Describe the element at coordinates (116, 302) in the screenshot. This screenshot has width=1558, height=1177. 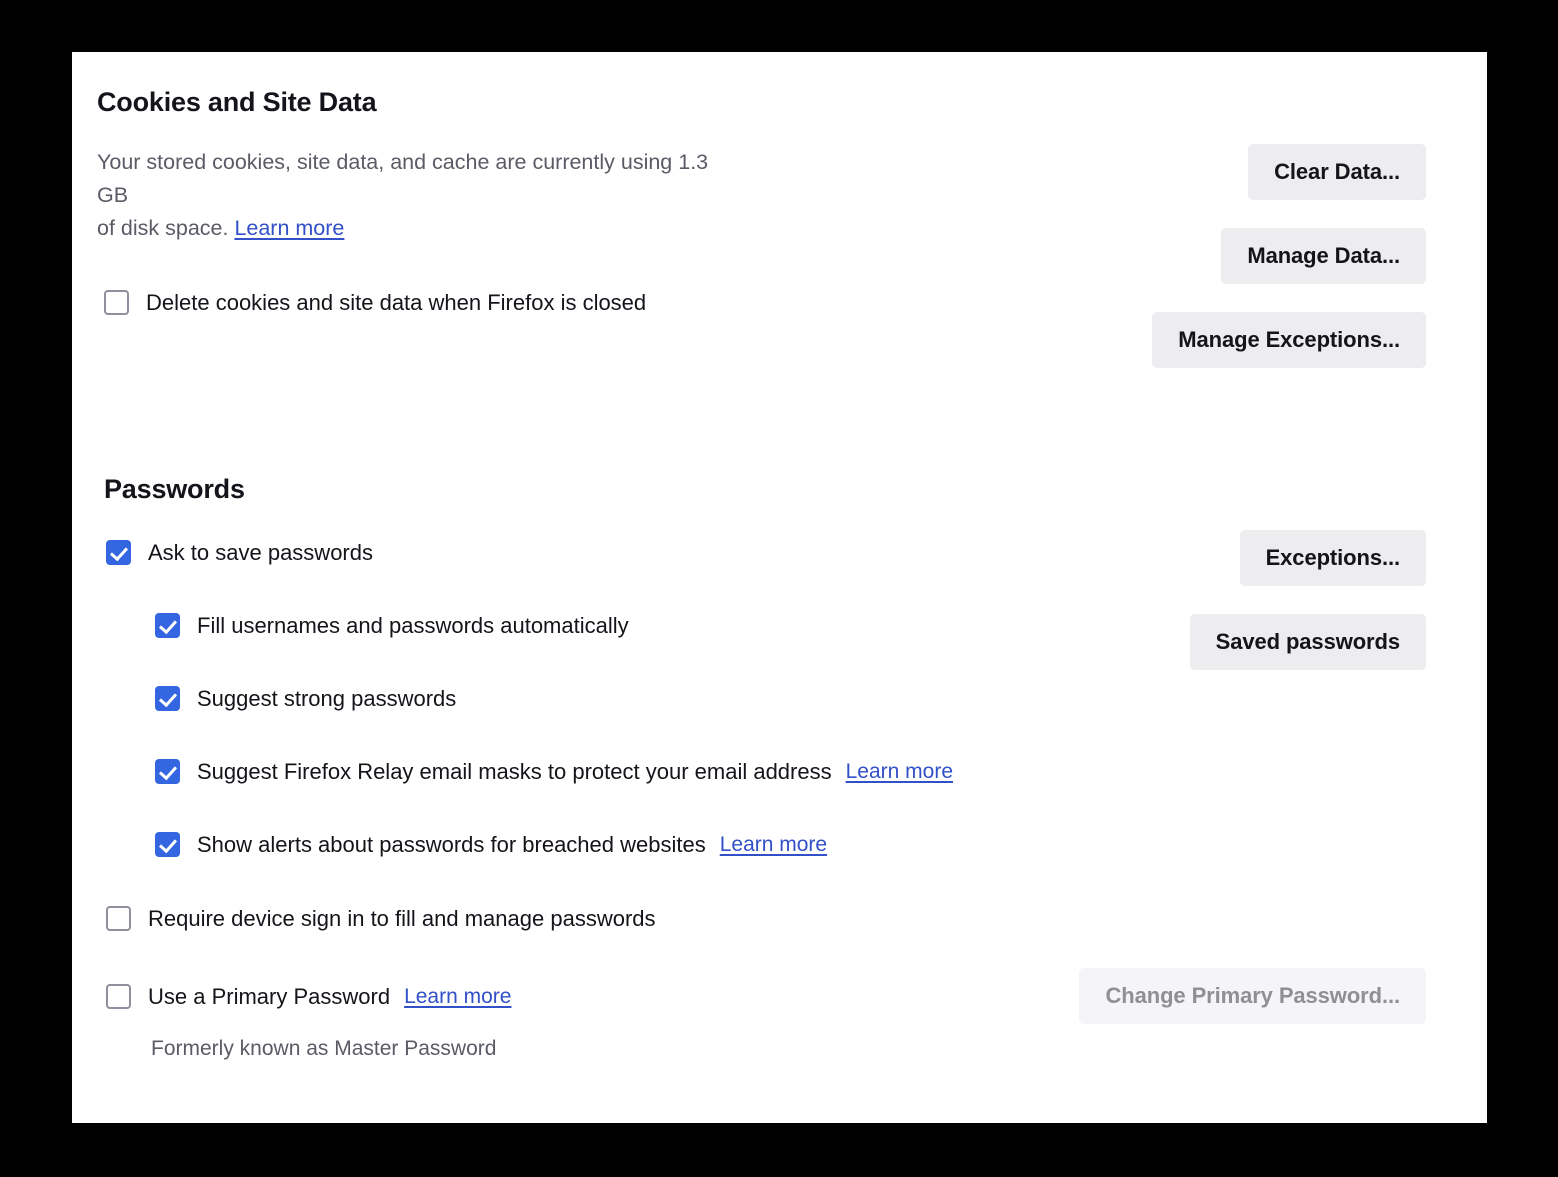
I see `delete-cookies-on-close-checkbox` at that location.